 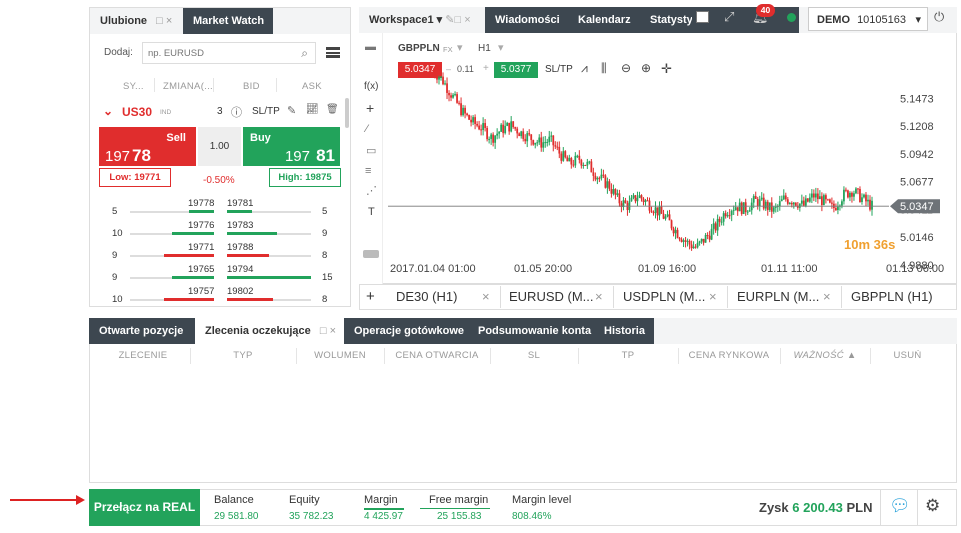 I want to click on tab-strip-bg, so click(x=311, y=21).